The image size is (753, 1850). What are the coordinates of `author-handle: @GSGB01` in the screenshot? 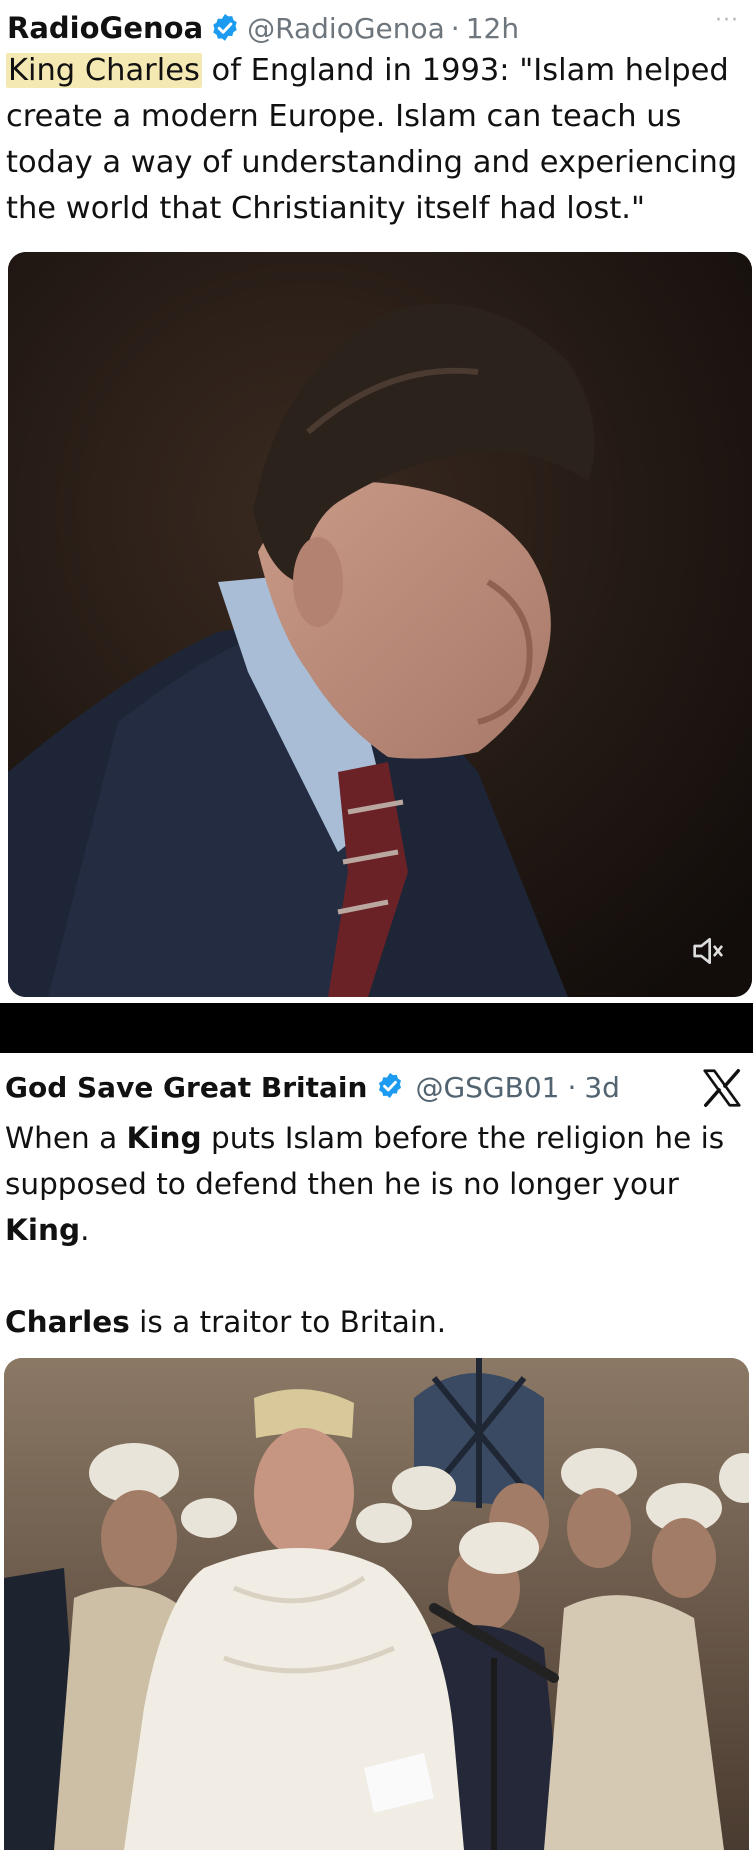 It's located at (487, 1087).